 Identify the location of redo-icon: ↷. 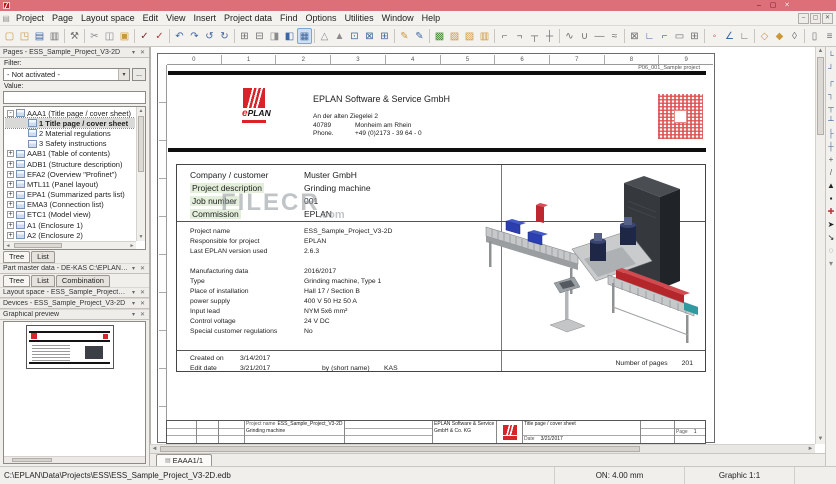
(194, 36).